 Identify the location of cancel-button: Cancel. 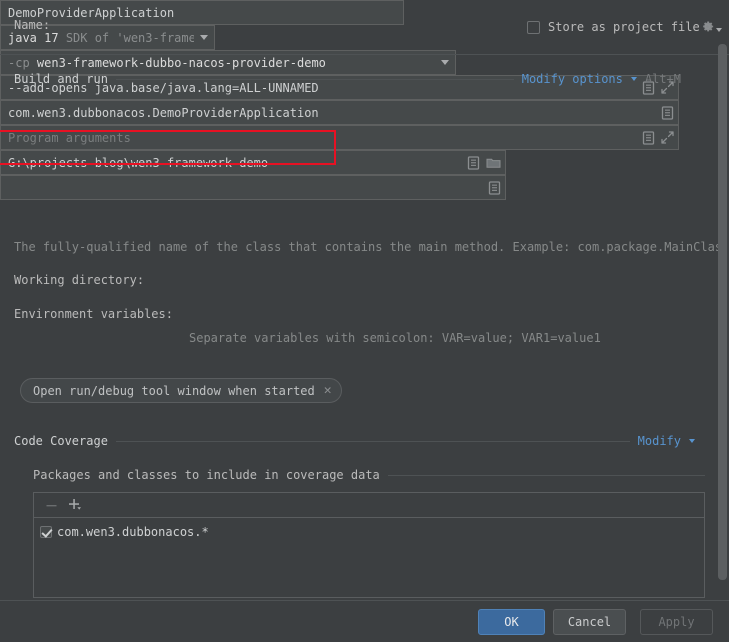
(589, 622).